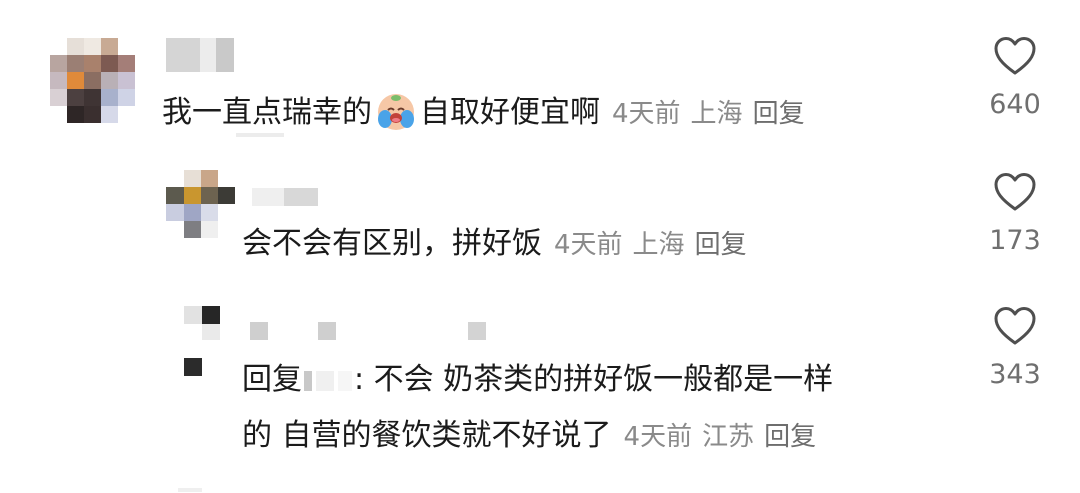 This screenshot has height=493, width=1080. I want to click on comment-text: 我一直点瑞幸的 自取好便宜啊 4天前 上海 回复, so click(488, 111).